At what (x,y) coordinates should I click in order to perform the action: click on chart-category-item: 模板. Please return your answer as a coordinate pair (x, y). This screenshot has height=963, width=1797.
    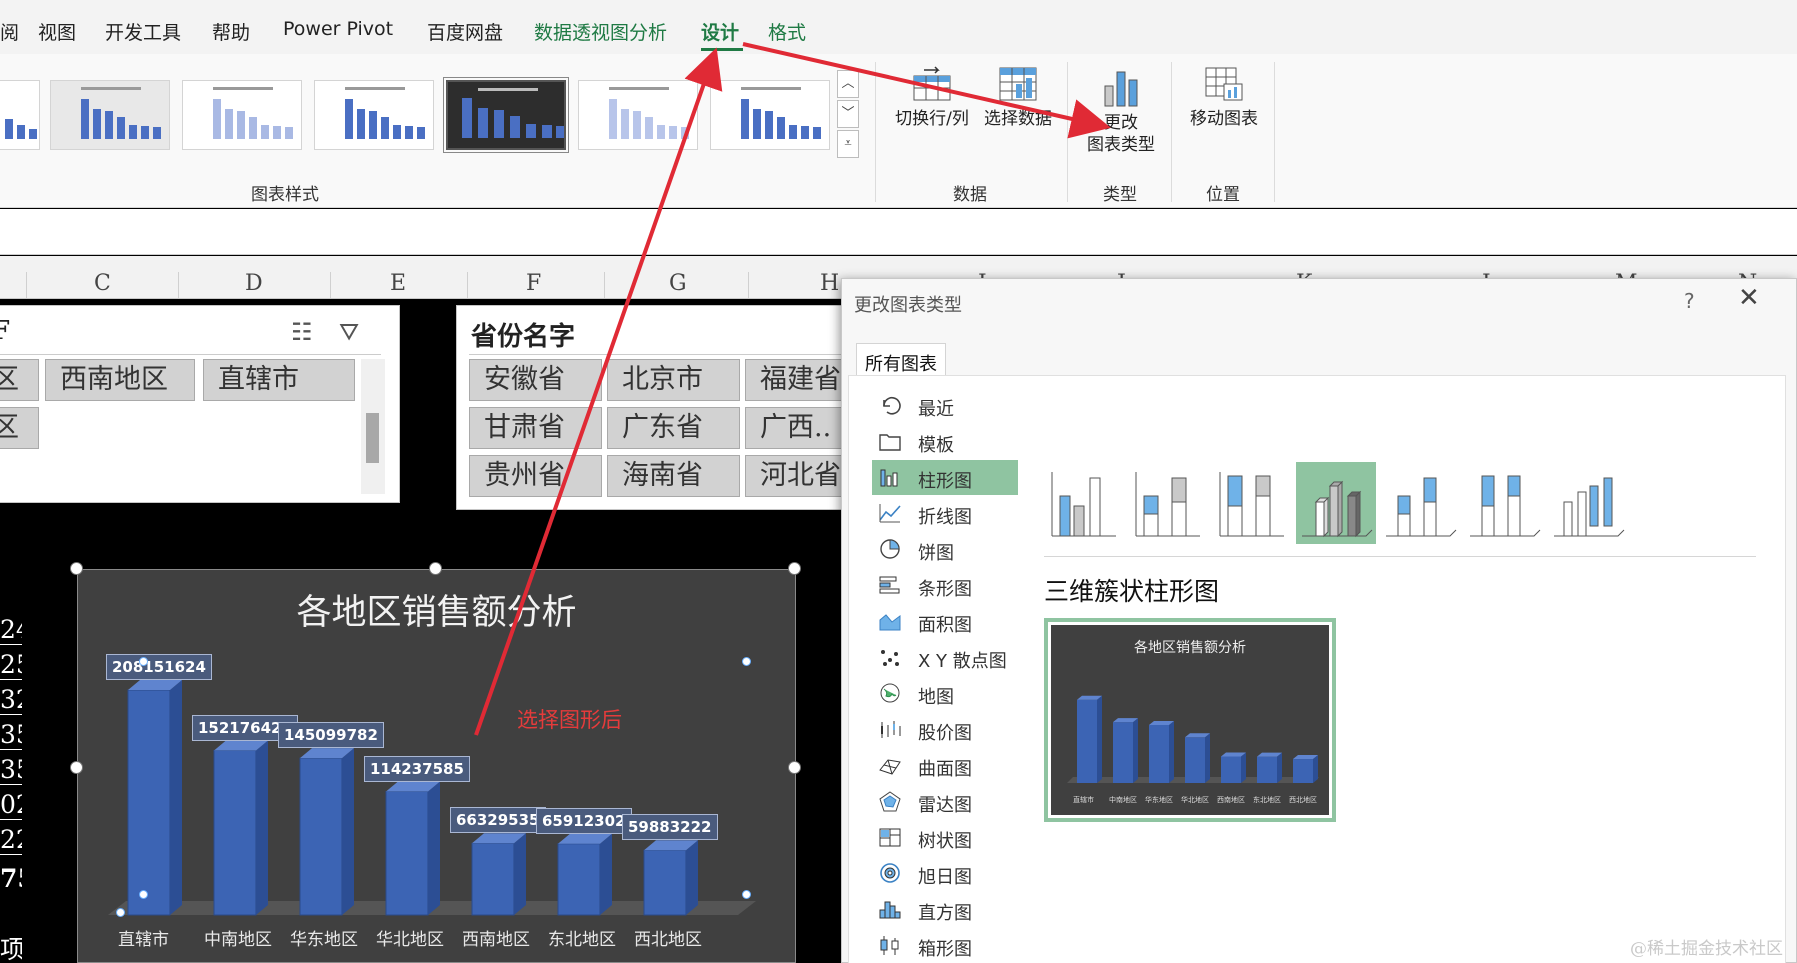
    Looking at the image, I should click on (945, 441).